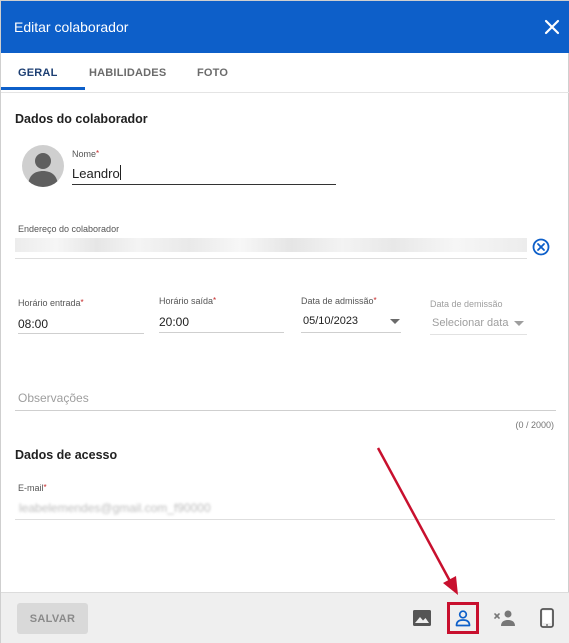 The image size is (569, 643). I want to click on exit-time-underline, so click(221, 332).